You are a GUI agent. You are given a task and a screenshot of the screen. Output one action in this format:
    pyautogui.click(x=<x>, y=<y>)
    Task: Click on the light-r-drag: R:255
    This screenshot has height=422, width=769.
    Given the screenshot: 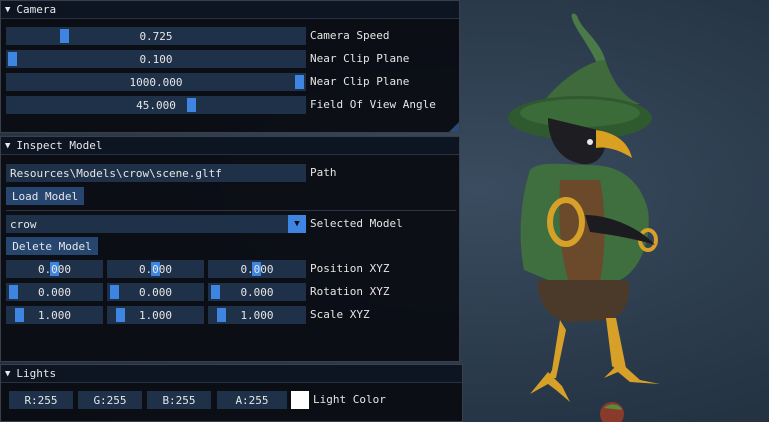 What is the action you would take?
    pyautogui.click(x=41, y=400)
    